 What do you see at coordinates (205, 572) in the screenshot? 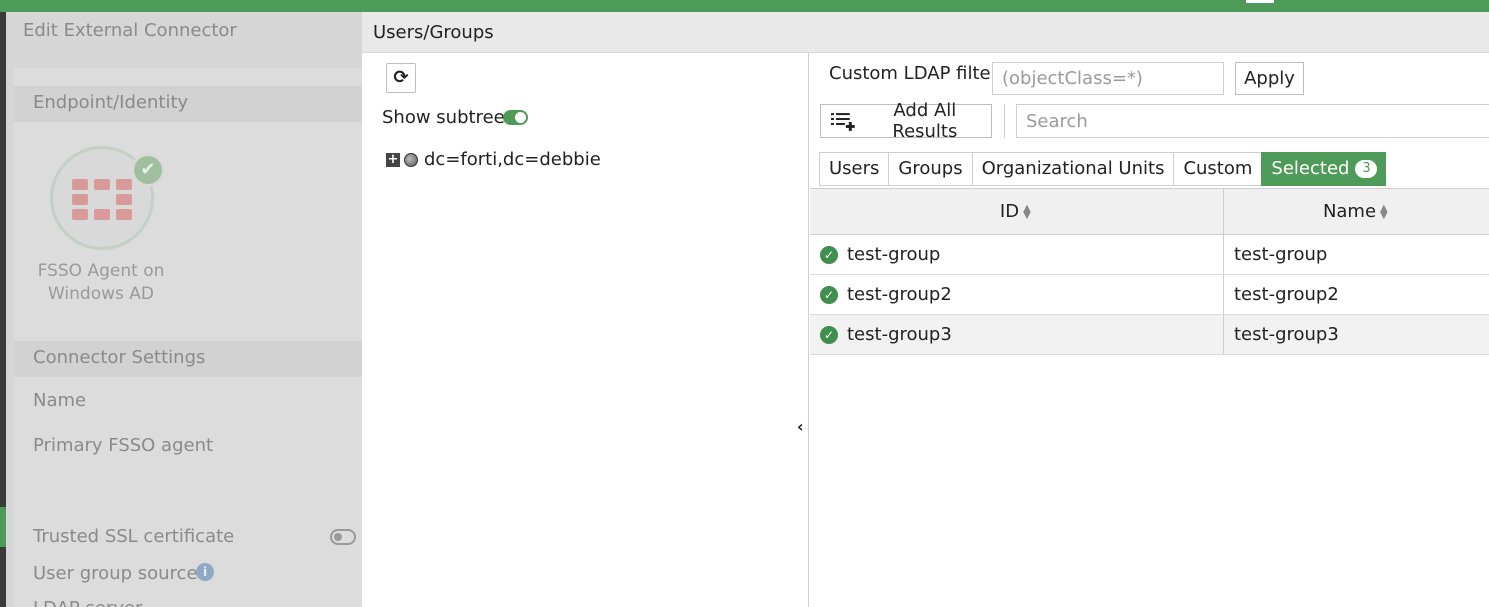
I see `info-icon: i` at bounding box center [205, 572].